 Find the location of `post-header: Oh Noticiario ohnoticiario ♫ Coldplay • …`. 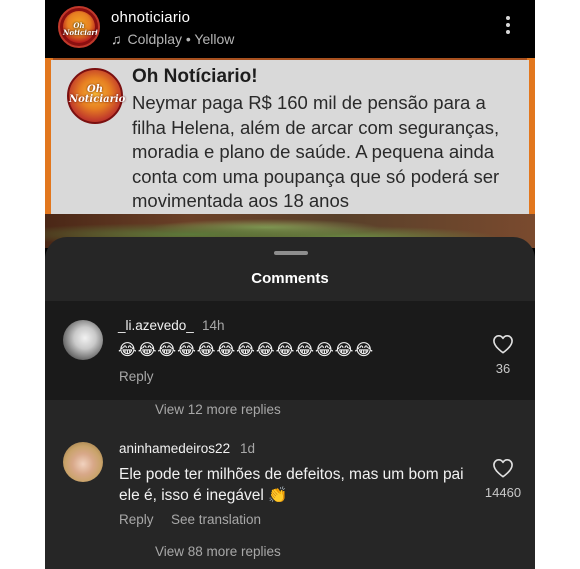

post-header: Oh Noticiario ohnoticiario ♫ Coldplay • … is located at coordinates (290, 28).